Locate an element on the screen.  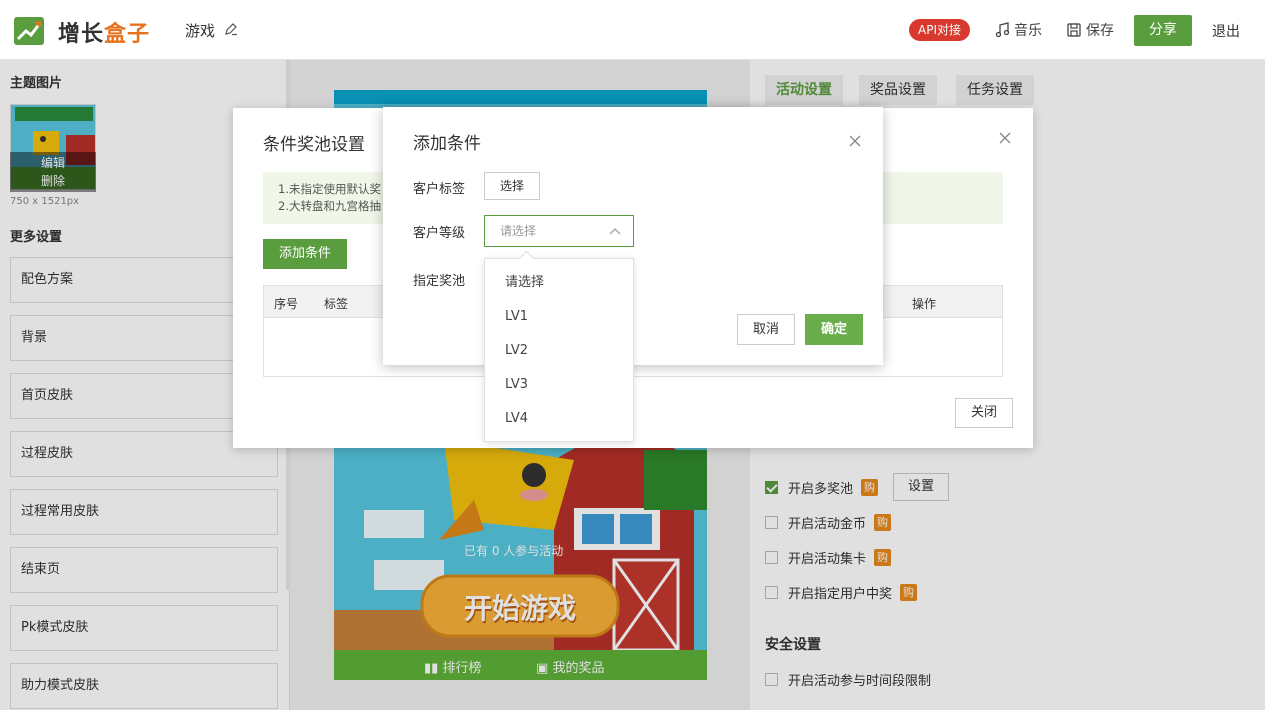
brand-part1: 增长 is located at coordinates (81, 34).